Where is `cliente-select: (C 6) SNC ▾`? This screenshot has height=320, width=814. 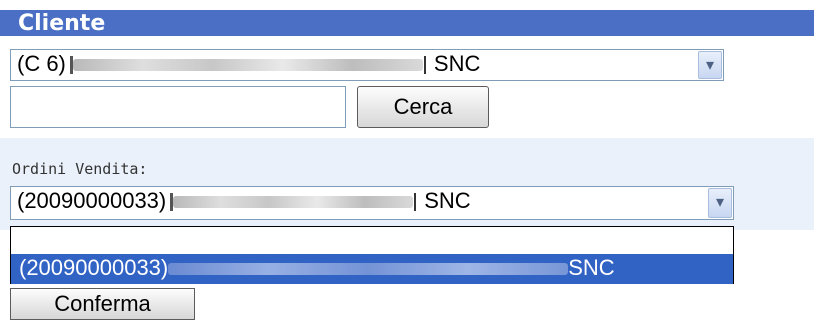 cliente-select: (C 6) SNC ▾ is located at coordinates (367, 65).